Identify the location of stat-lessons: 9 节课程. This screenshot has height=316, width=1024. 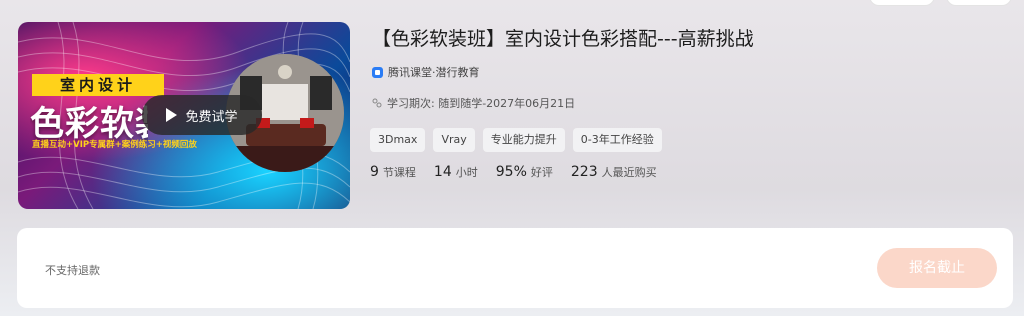
(393, 172).